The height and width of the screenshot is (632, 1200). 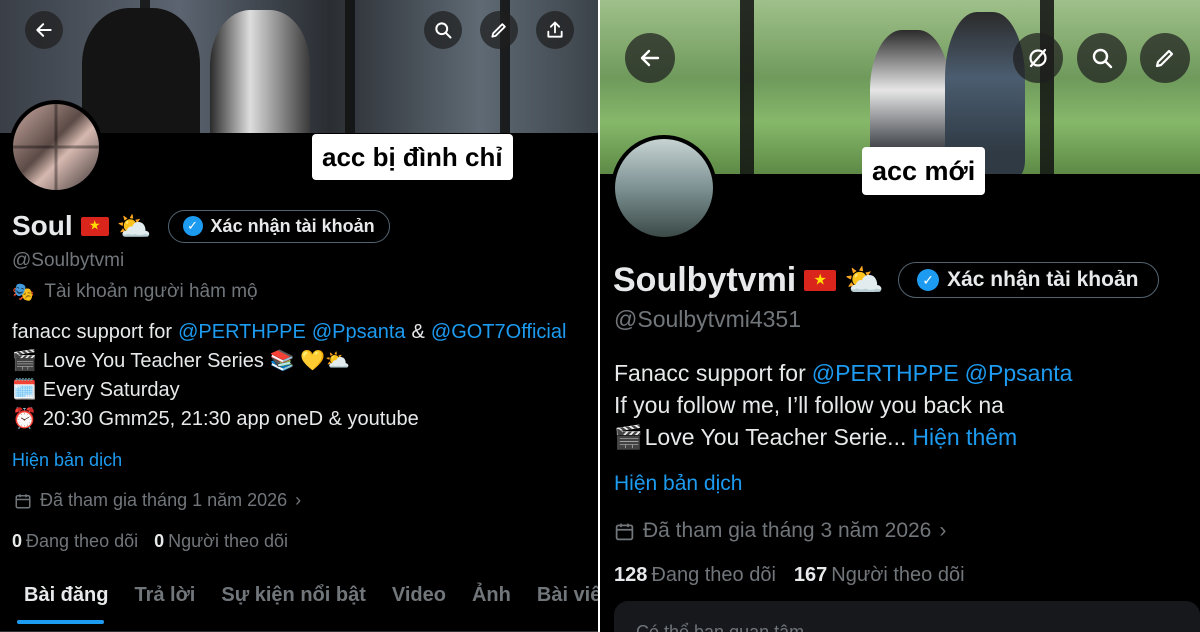 I want to click on bio-line: Fanacc support for @PERTHPPE @Ppsanta, so click(x=843, y=373).